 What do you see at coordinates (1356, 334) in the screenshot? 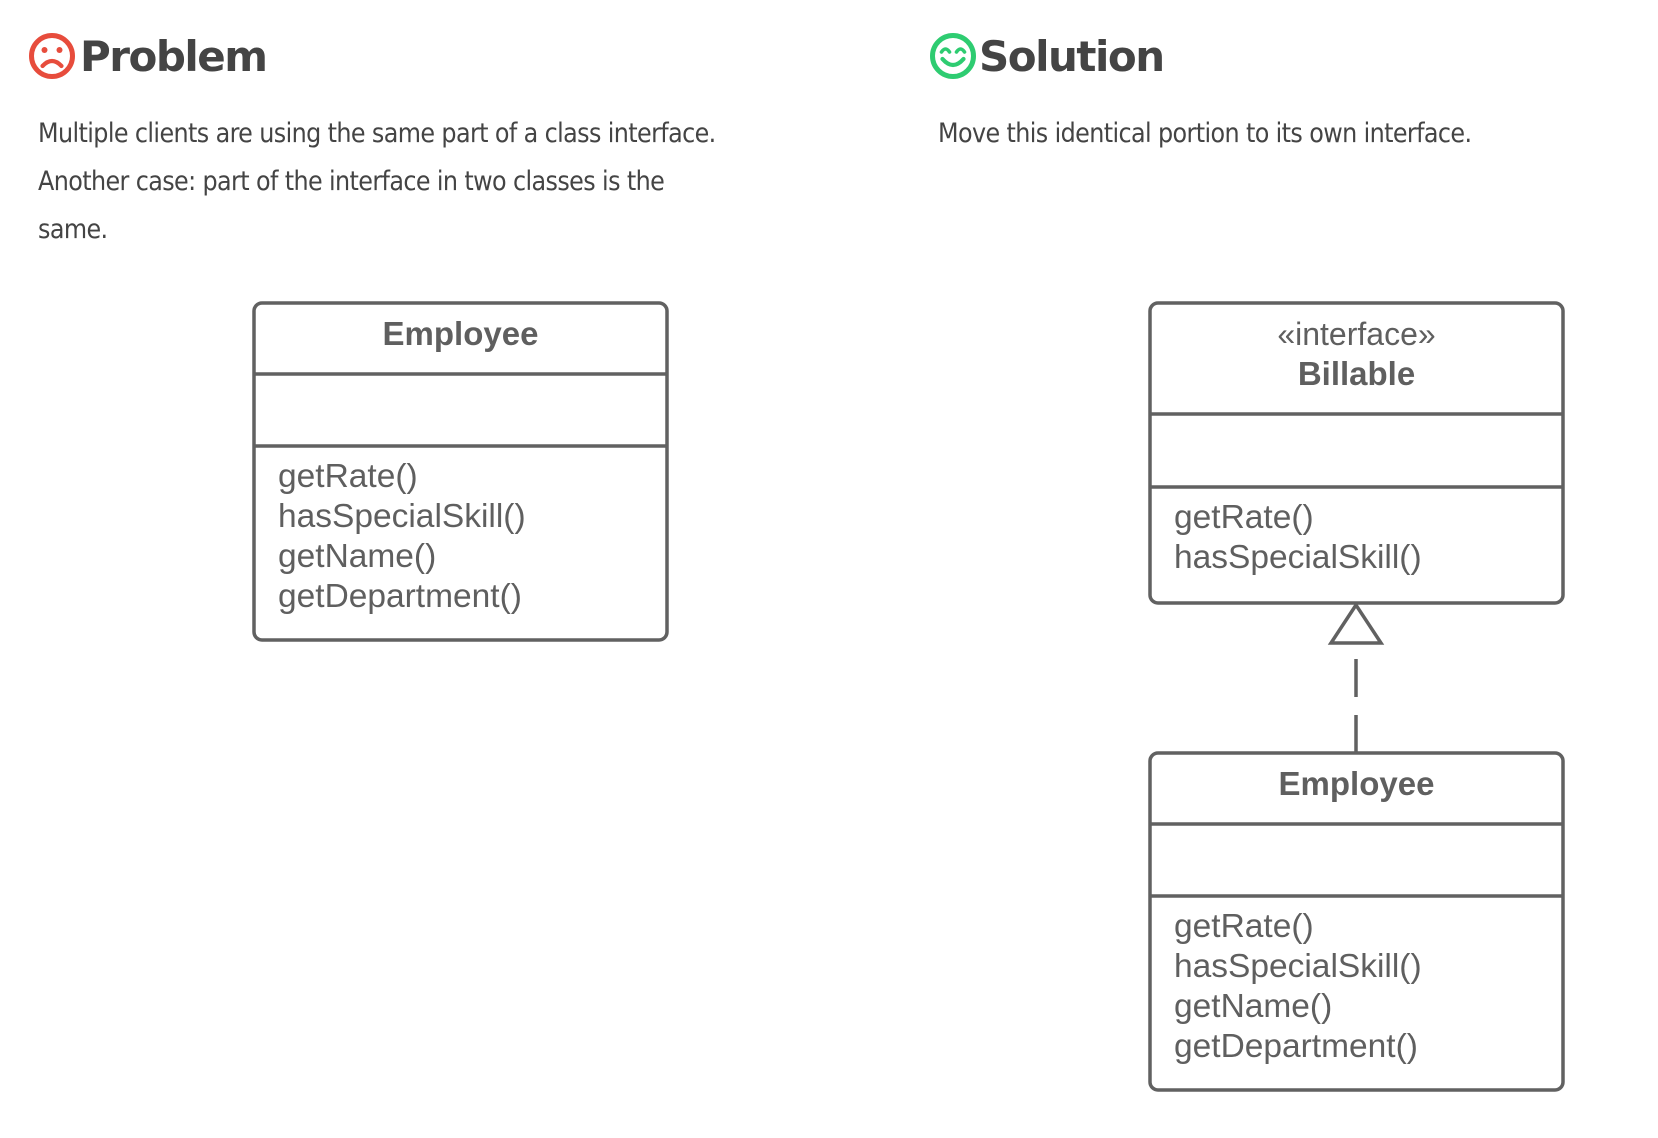
I see `interface-stereotype: «interface»` at bounding box center [1356, 334].